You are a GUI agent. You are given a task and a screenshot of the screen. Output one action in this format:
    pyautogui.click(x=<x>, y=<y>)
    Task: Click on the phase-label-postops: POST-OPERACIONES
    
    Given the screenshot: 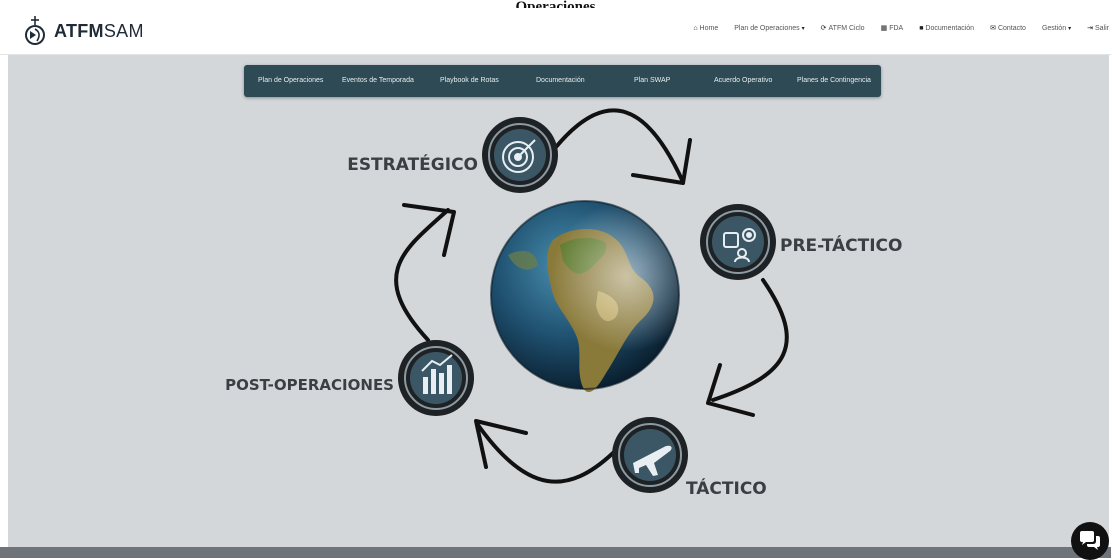 What is the action you would take?
    pyautogui.click(x=309, y=385)
    